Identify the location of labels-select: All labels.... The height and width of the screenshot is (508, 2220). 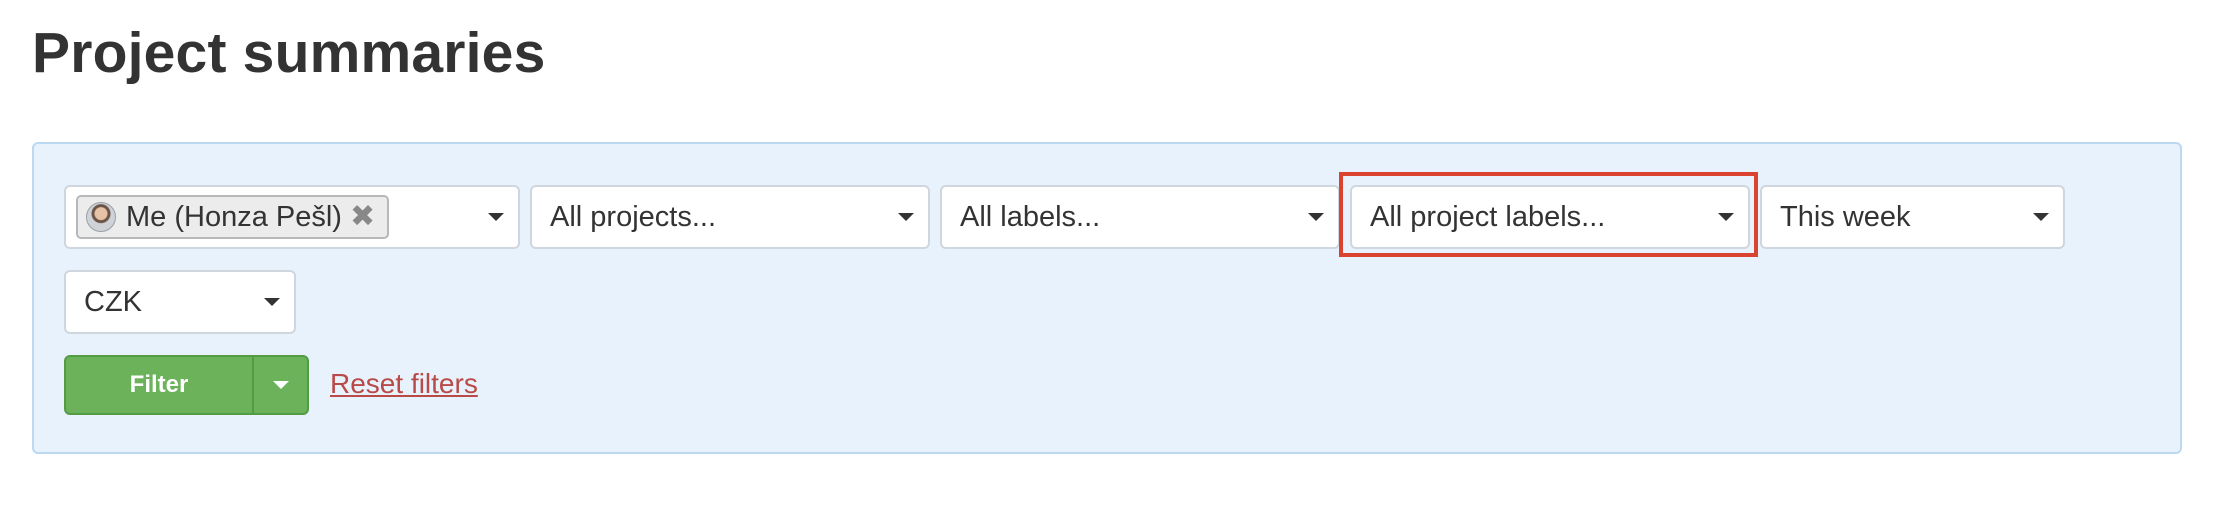
(1140, 217).